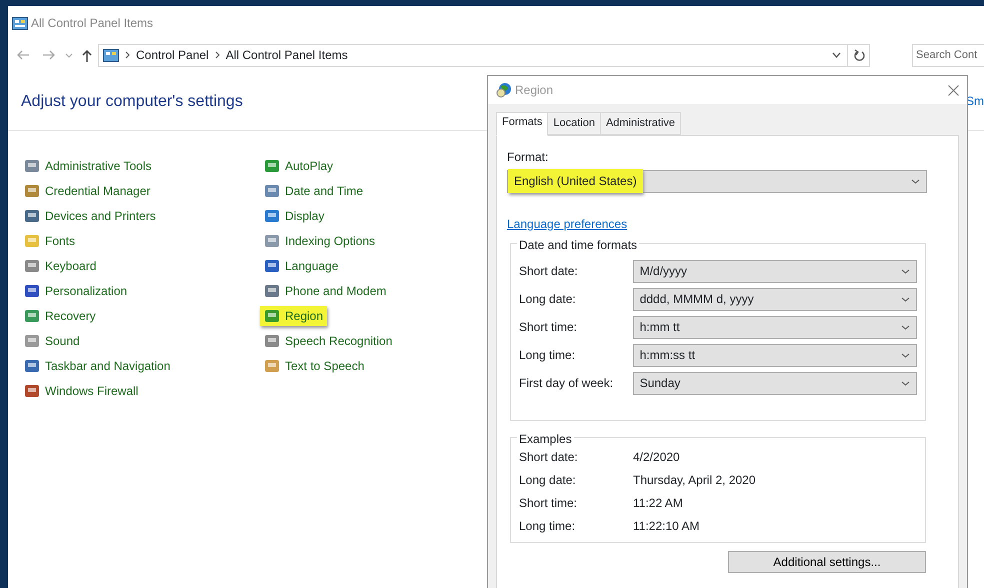 The image size is (984, 588). I want to click on field-label: Format:, so click(528, 157).